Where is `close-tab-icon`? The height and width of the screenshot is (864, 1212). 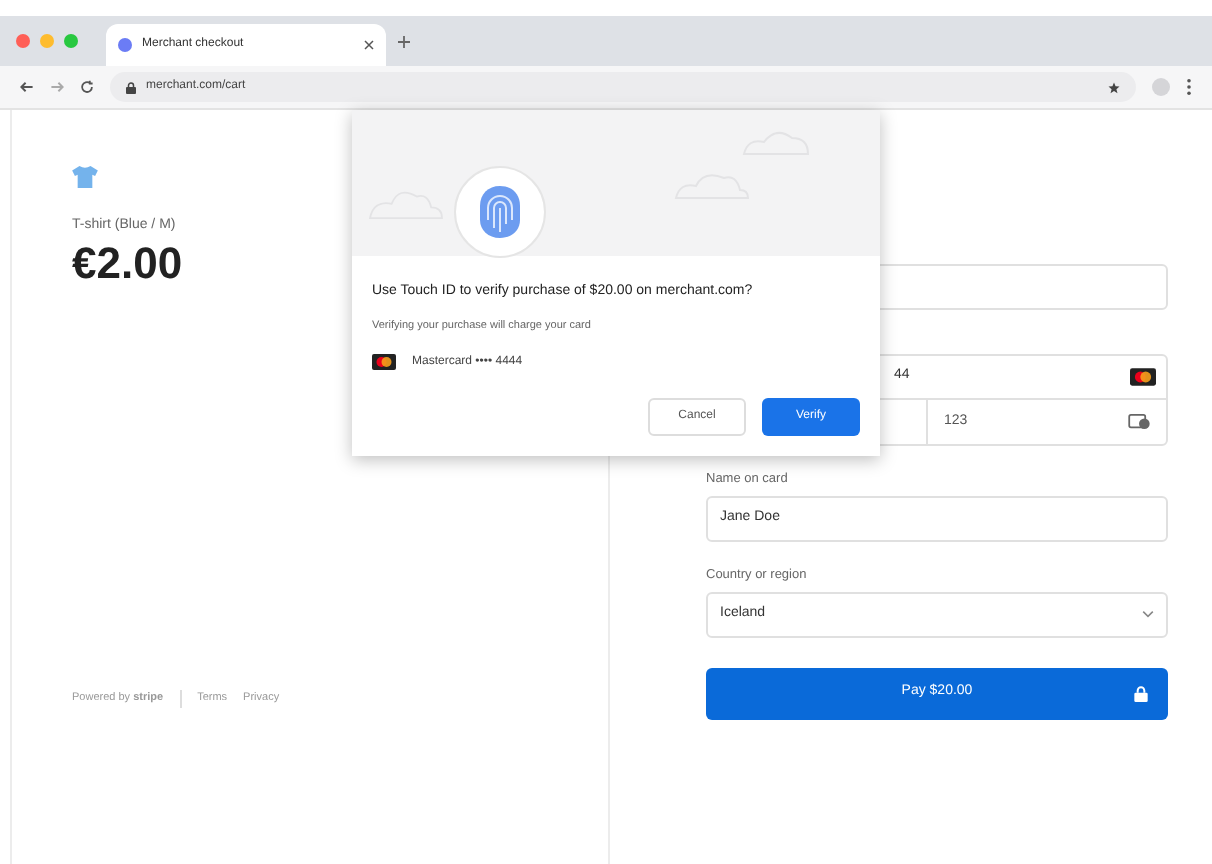 close-tab-icon is located at coordinates (369, 45).